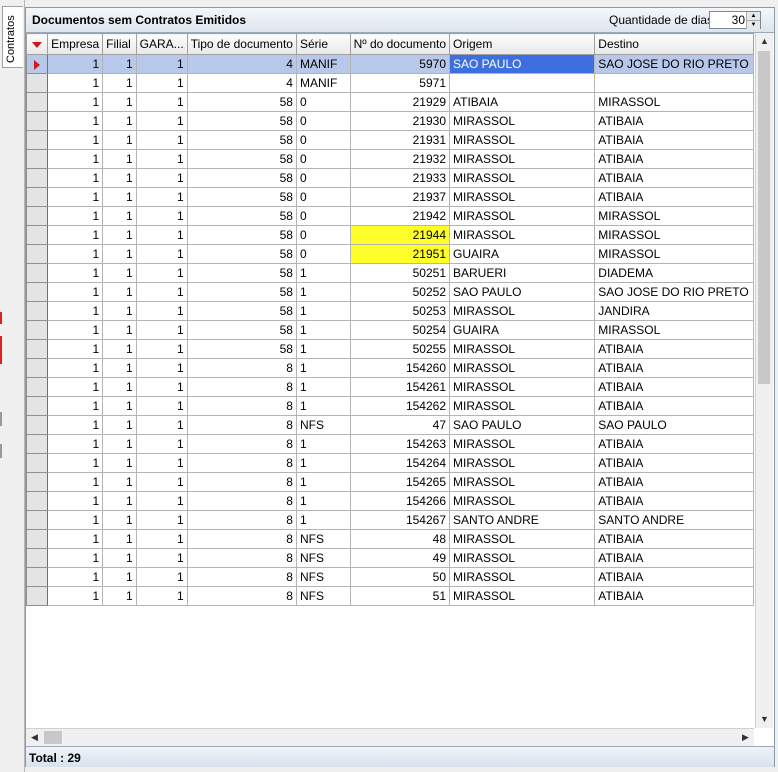  What do you see at coordinates (390, 235) in the screenshot?
I see `table-row: 1 1 1 58 0 21944 MIRASSOL MIRASSOL` at bounding box center [390, 235].